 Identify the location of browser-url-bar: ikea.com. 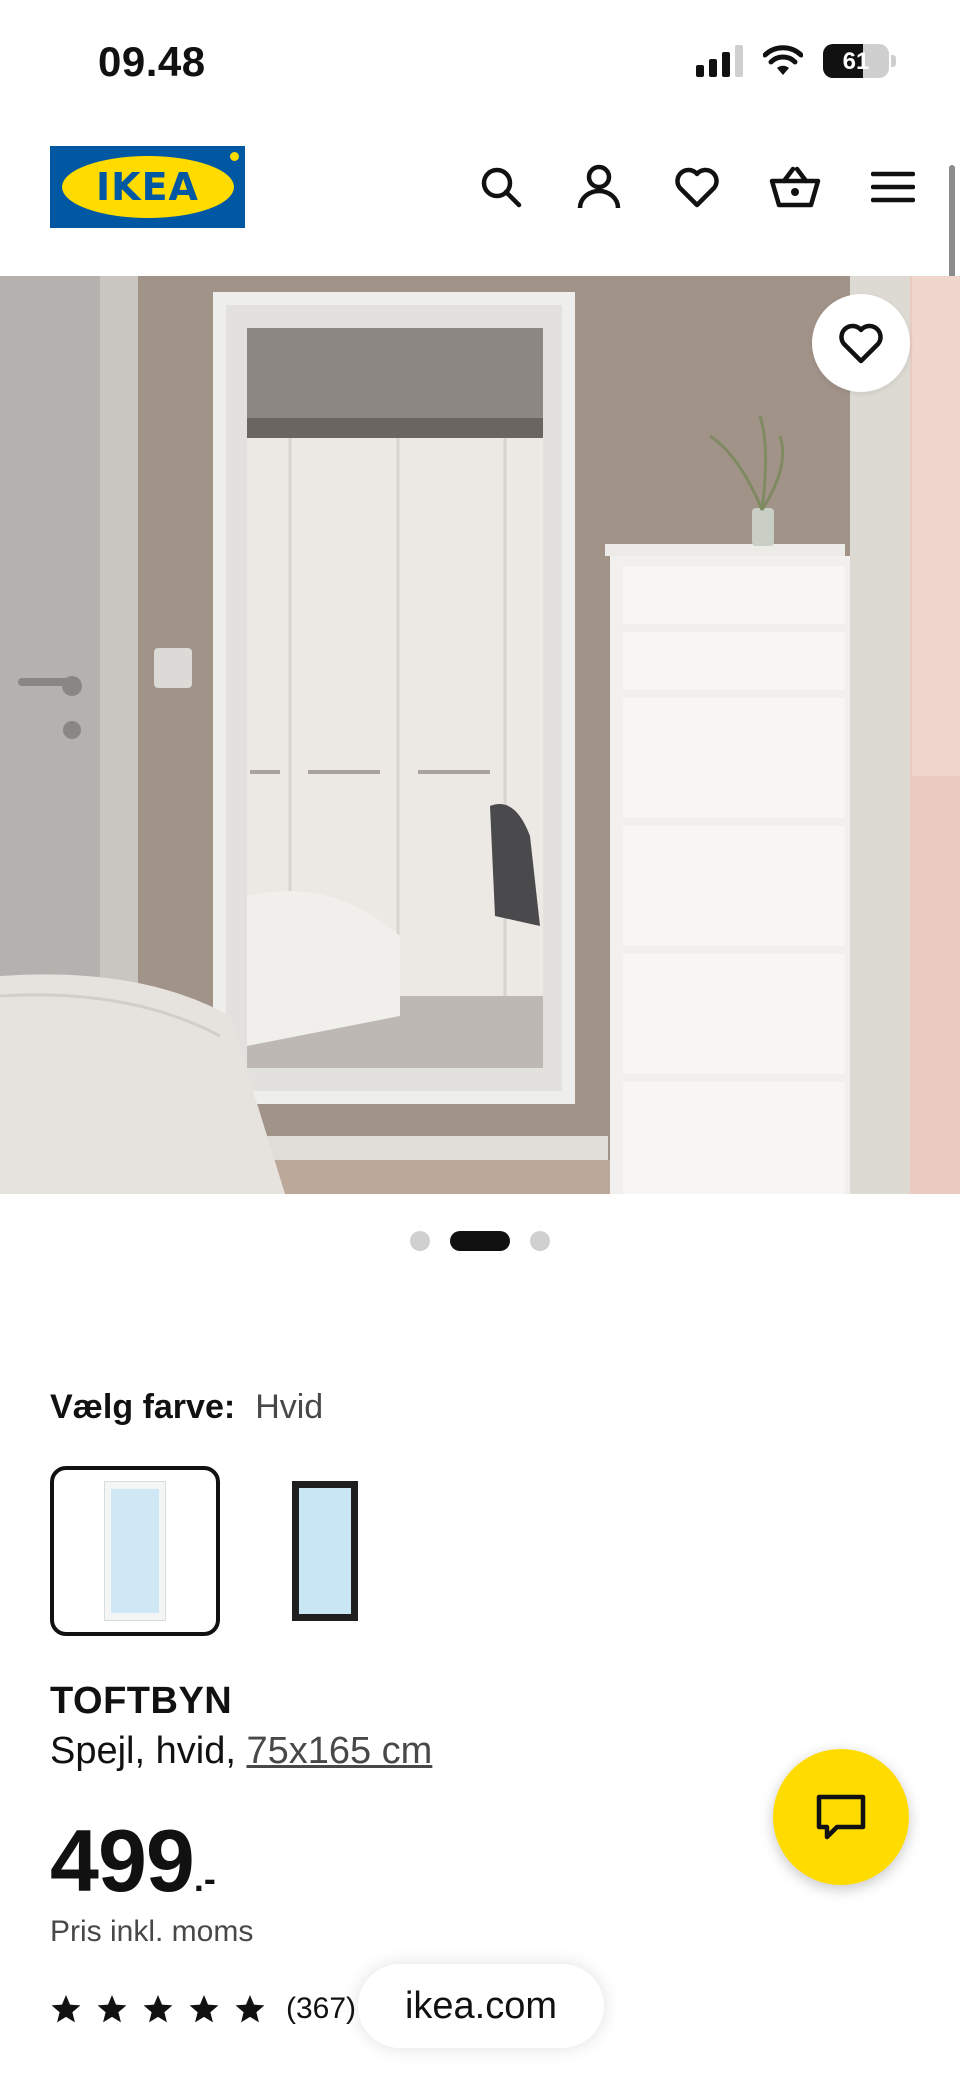
(481, 2006).